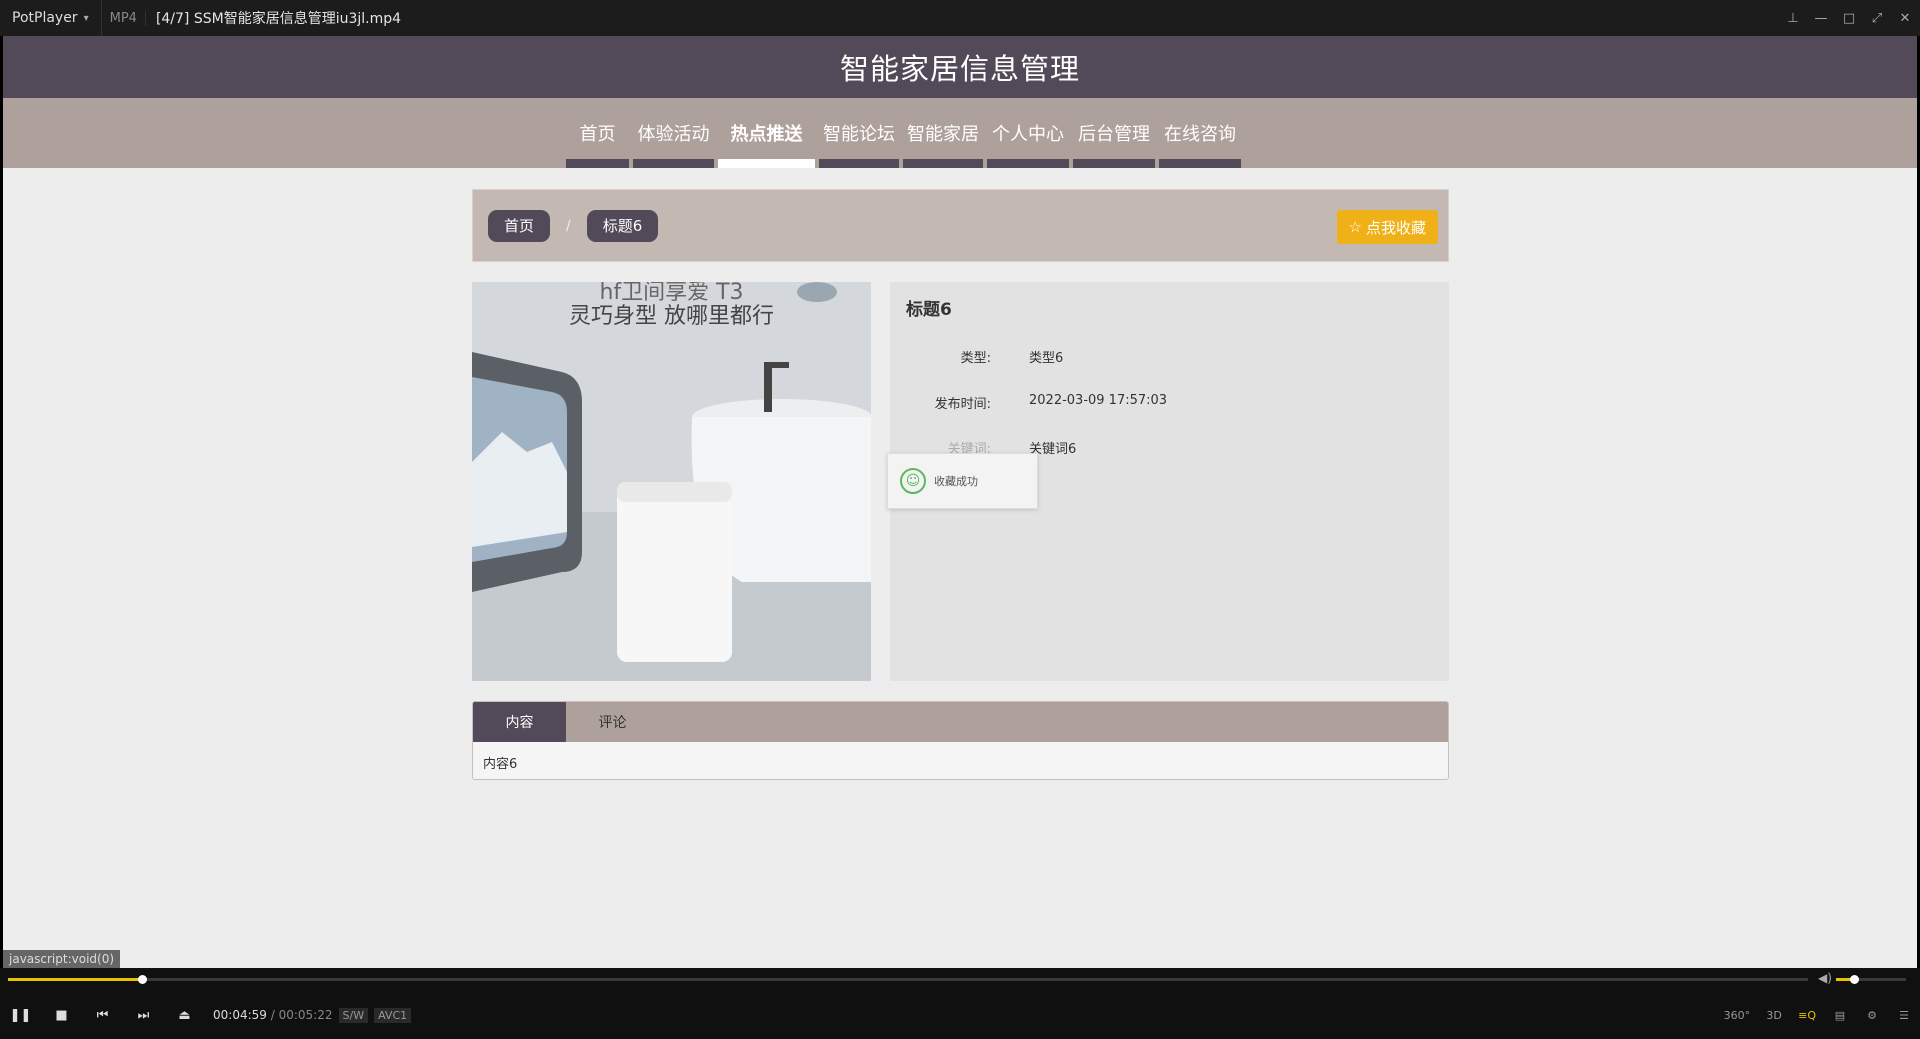 Image resolution: width=1920 pixels, height=1039 pixels. Describe the element at coordinates (1905, 18) in the screenshot. I see `close-icon: ✕` at that location.